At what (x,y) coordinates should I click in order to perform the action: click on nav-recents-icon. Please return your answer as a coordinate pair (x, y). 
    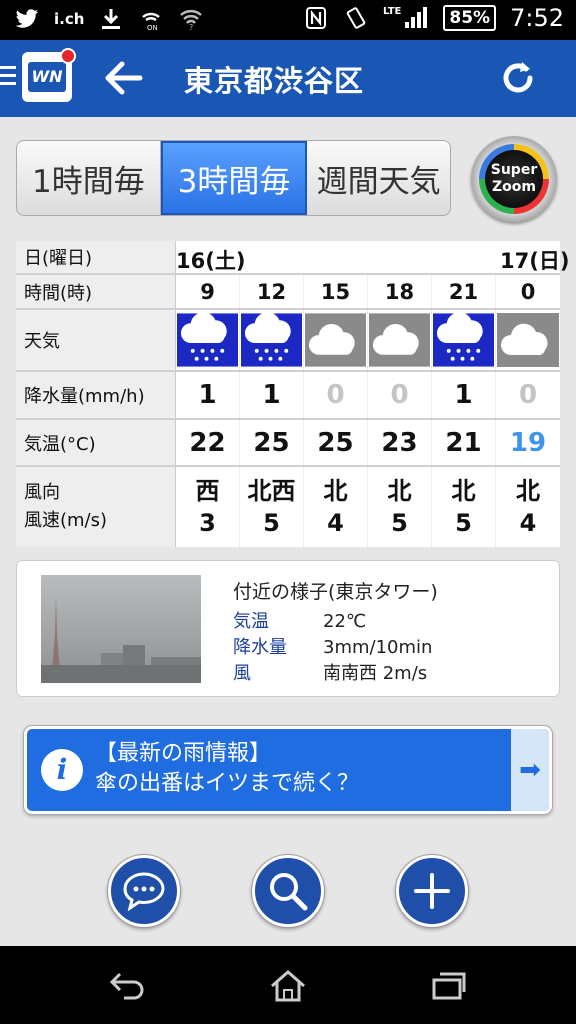
    Looking at the image, I should click on (448, 986).